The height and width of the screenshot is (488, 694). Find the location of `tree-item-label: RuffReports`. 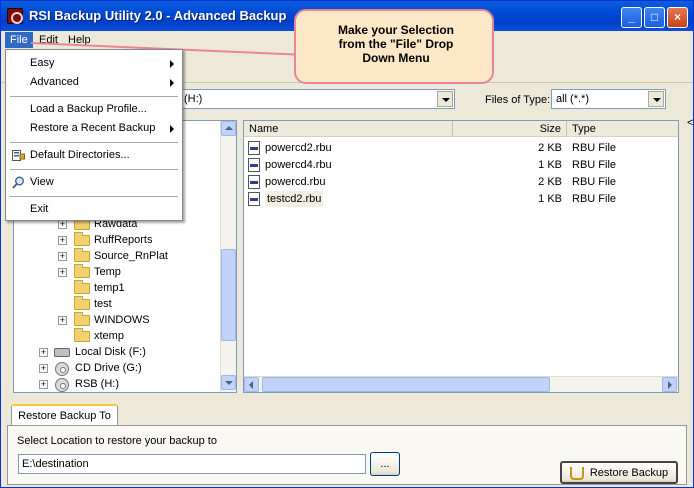

tree-item-label: RuffReports is located at coordinates (123, 240).